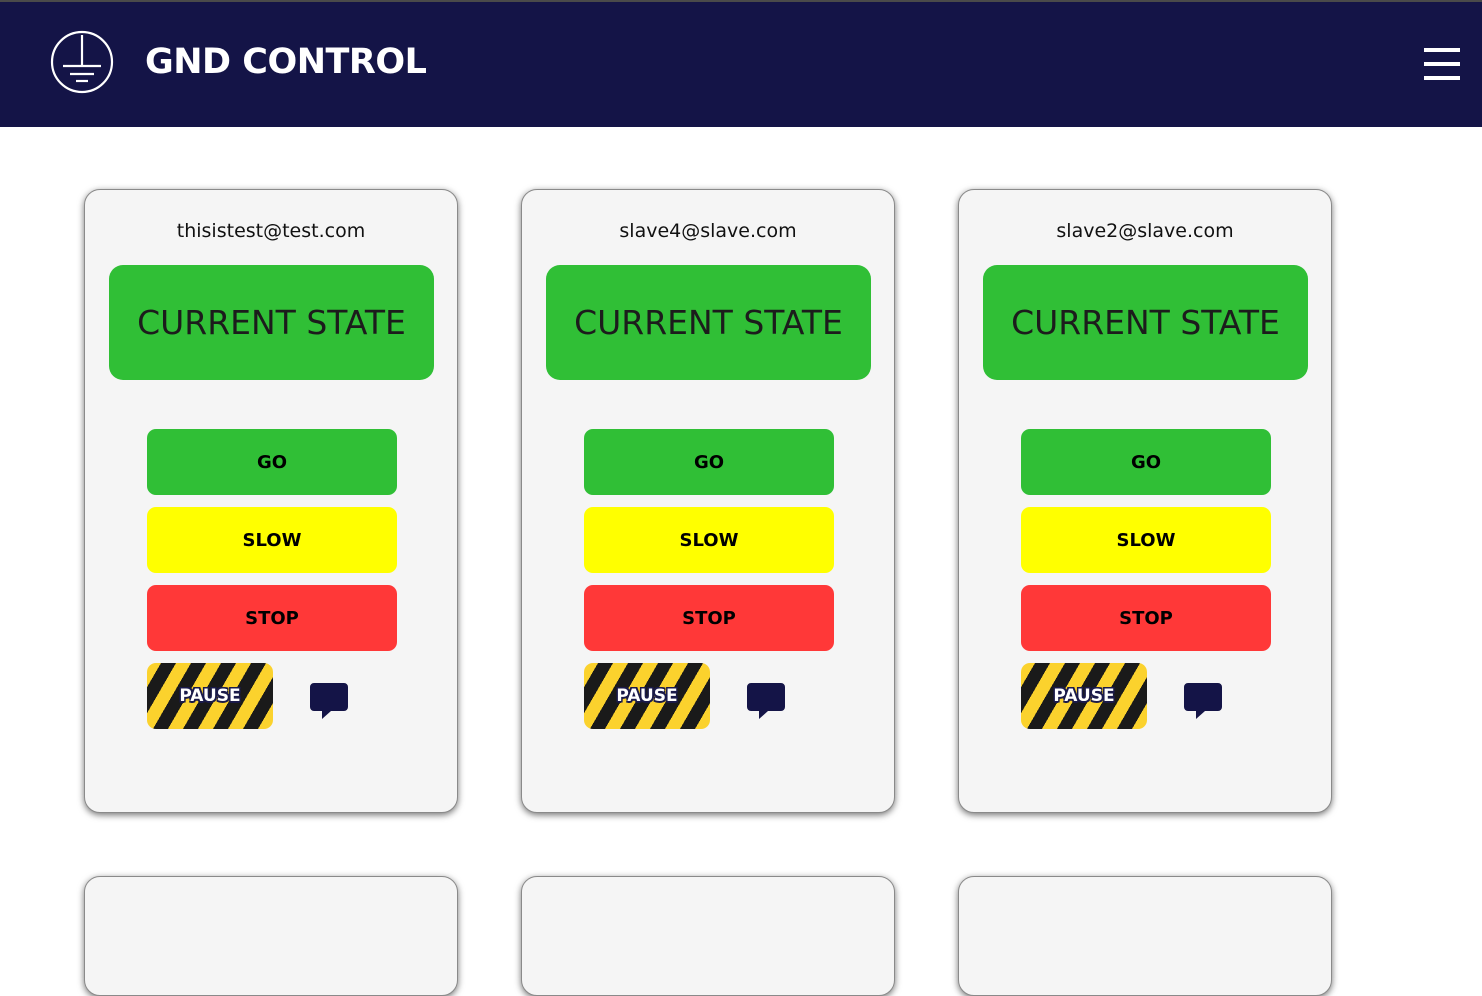 This screenshot has width=1482, height=996. Describe the element at coordinates (271, 231) in the screenshot. I see `device-email: thisistest@test.com` at that location.